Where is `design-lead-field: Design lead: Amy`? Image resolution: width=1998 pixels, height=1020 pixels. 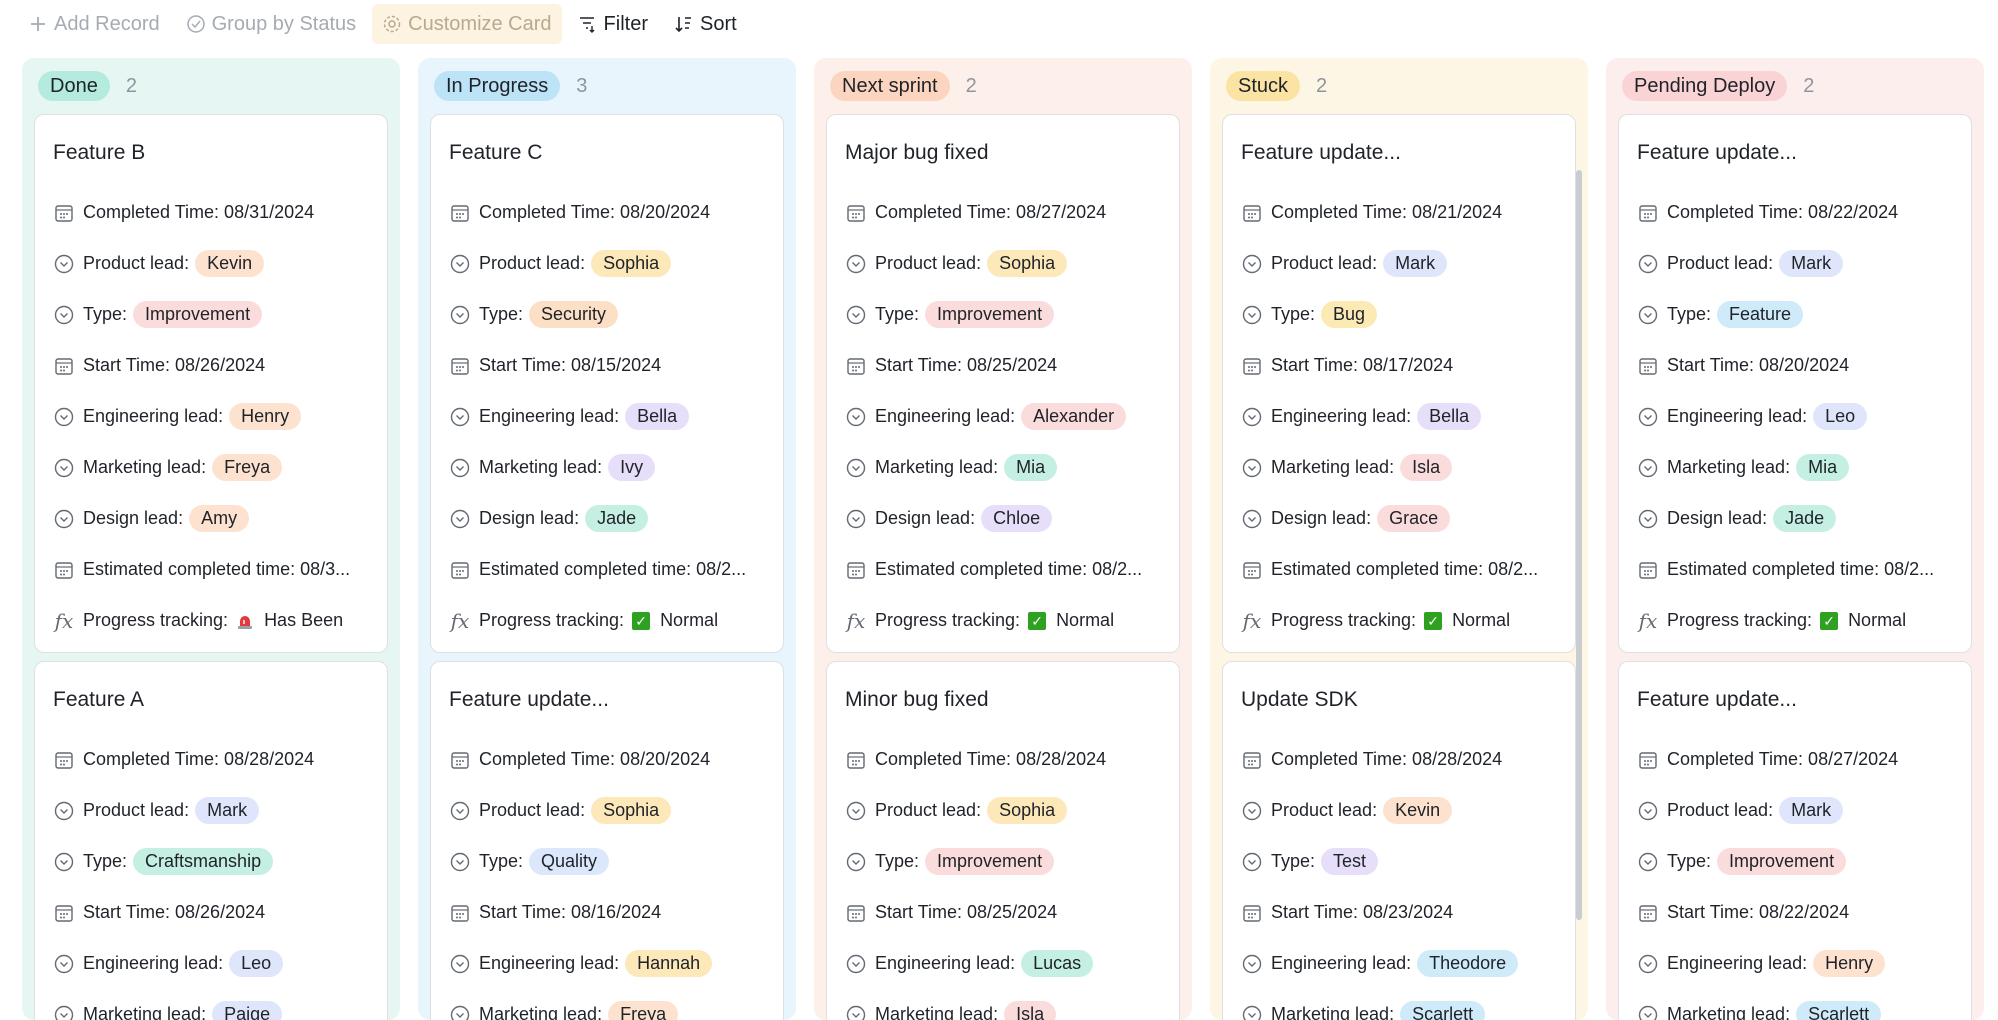
design-lead-field: Design lead: Amy is located at coordinates (220, 518).